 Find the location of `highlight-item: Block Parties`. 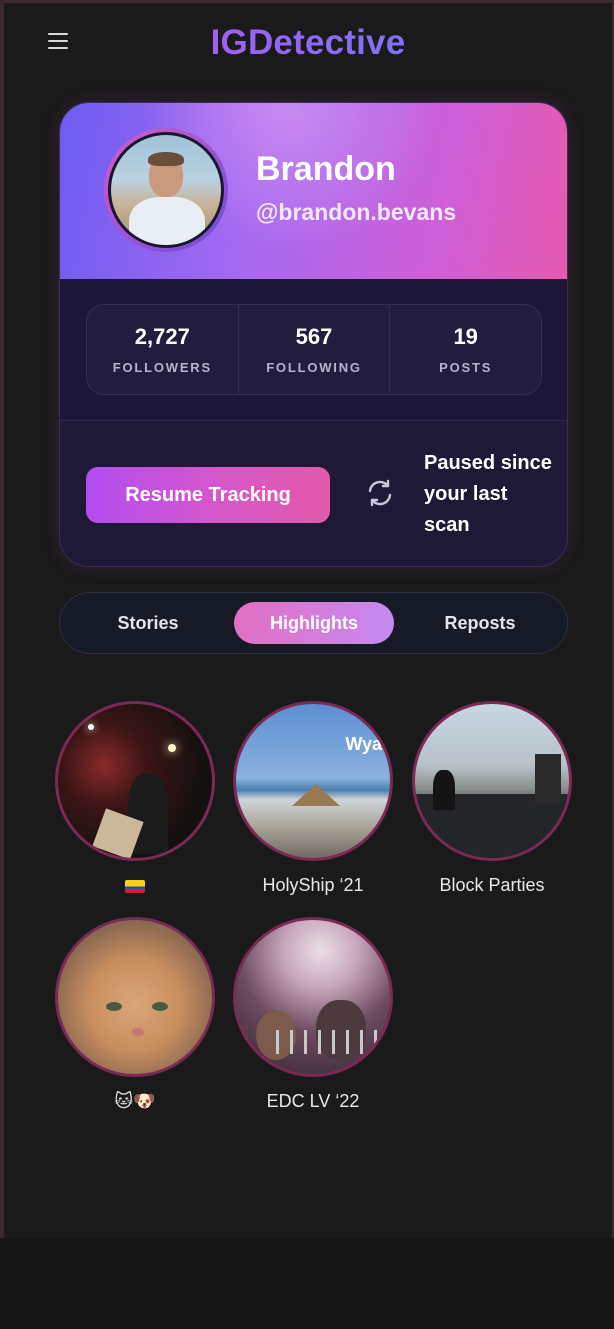

highlight-item: Block Parties is located at coordinates (492, 799).